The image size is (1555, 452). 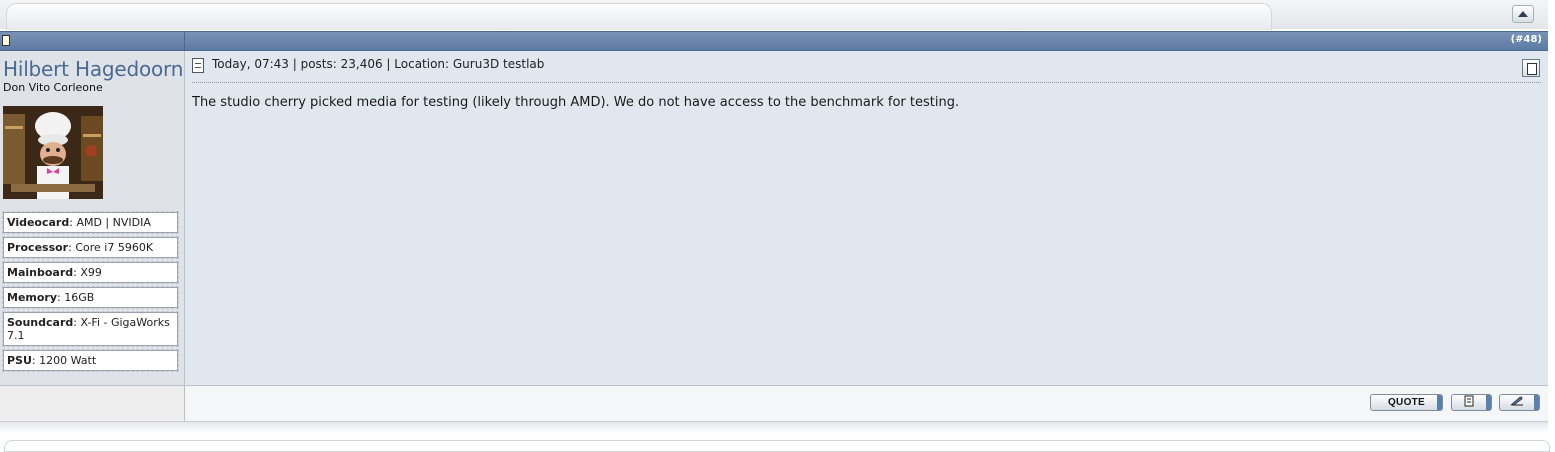 What do you see at coordinates (774, 427) in the screenshot?
I see `post-bottom-edge` at bounding box center [774, 427].